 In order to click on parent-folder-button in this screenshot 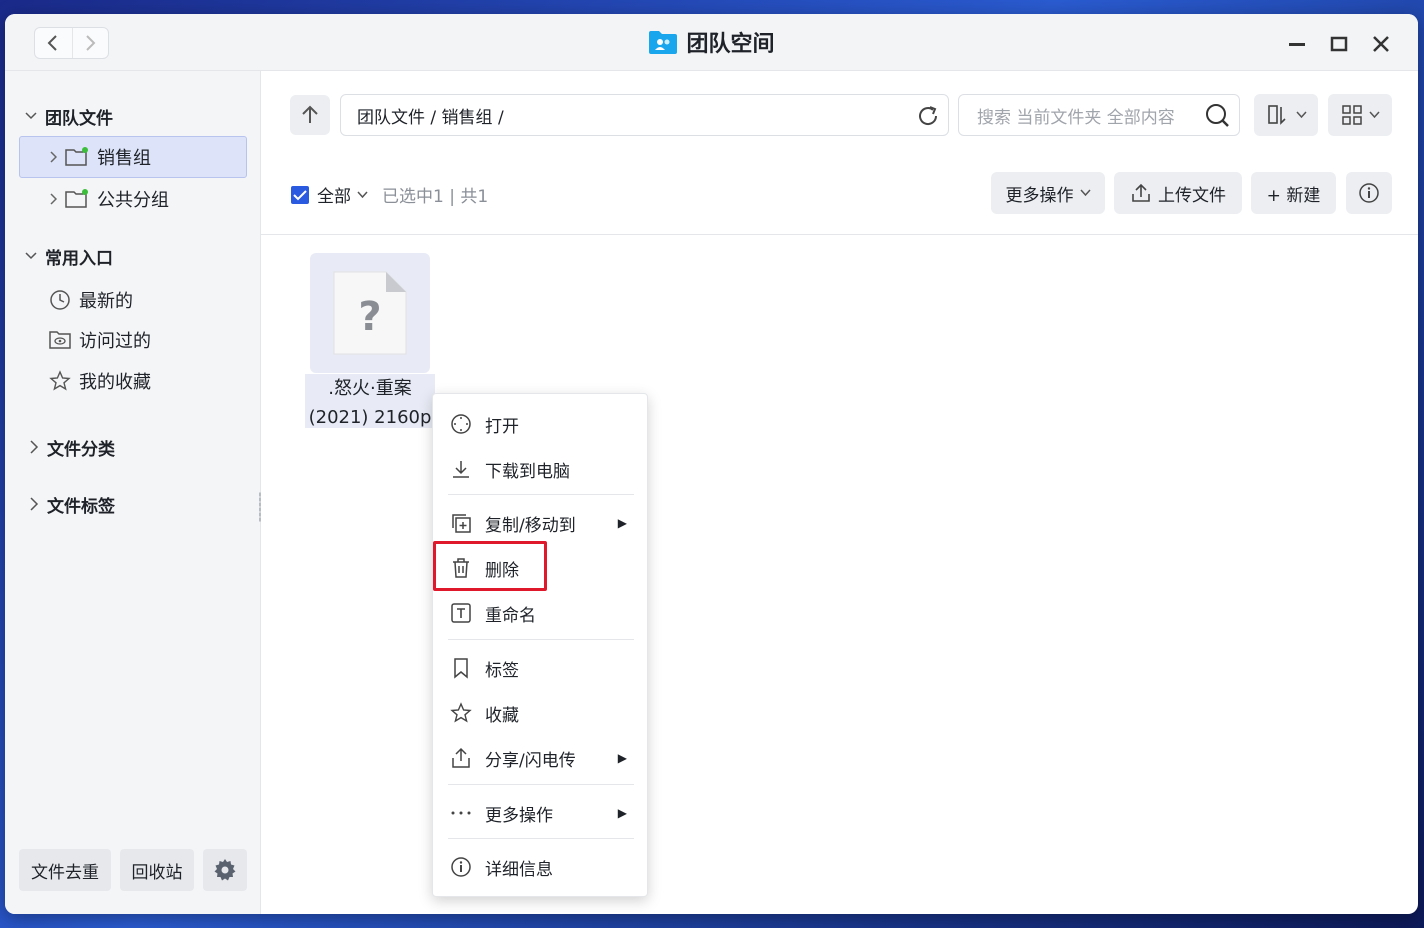, I will do `click(310, 115)`.